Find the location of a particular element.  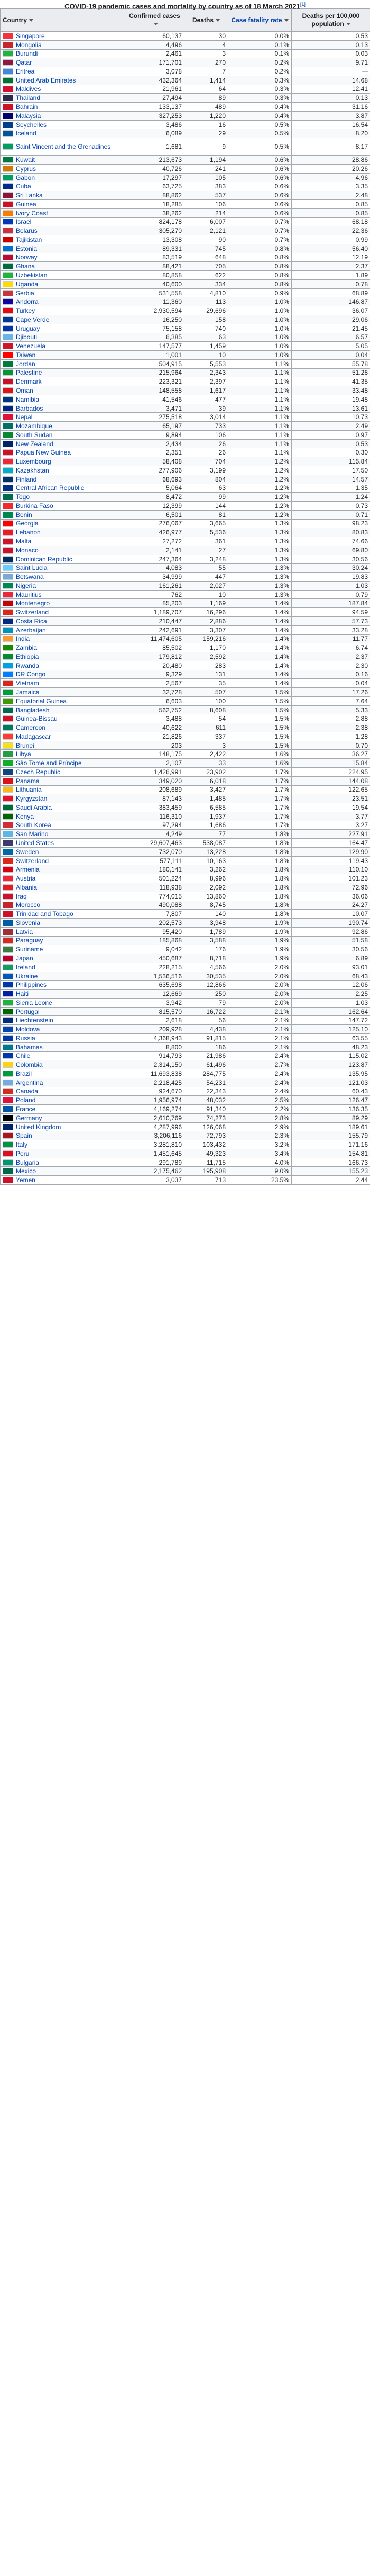

country-link: Jamaica is located at coordinates (28, 692).